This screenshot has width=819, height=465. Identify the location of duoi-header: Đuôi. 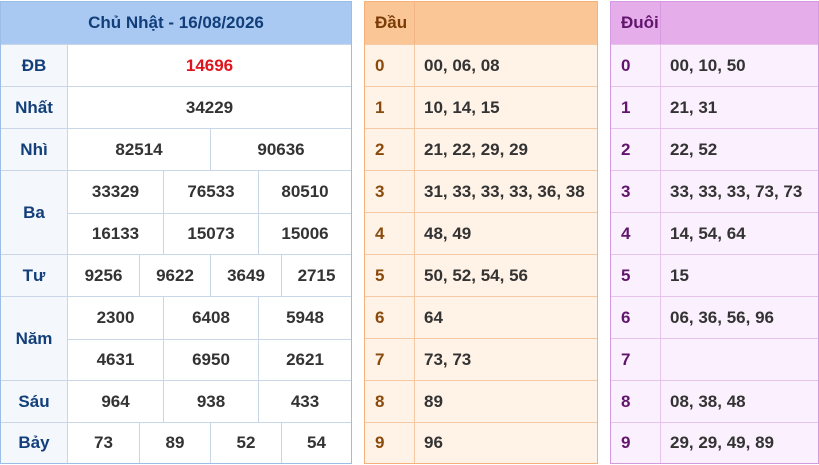
(714, 23).